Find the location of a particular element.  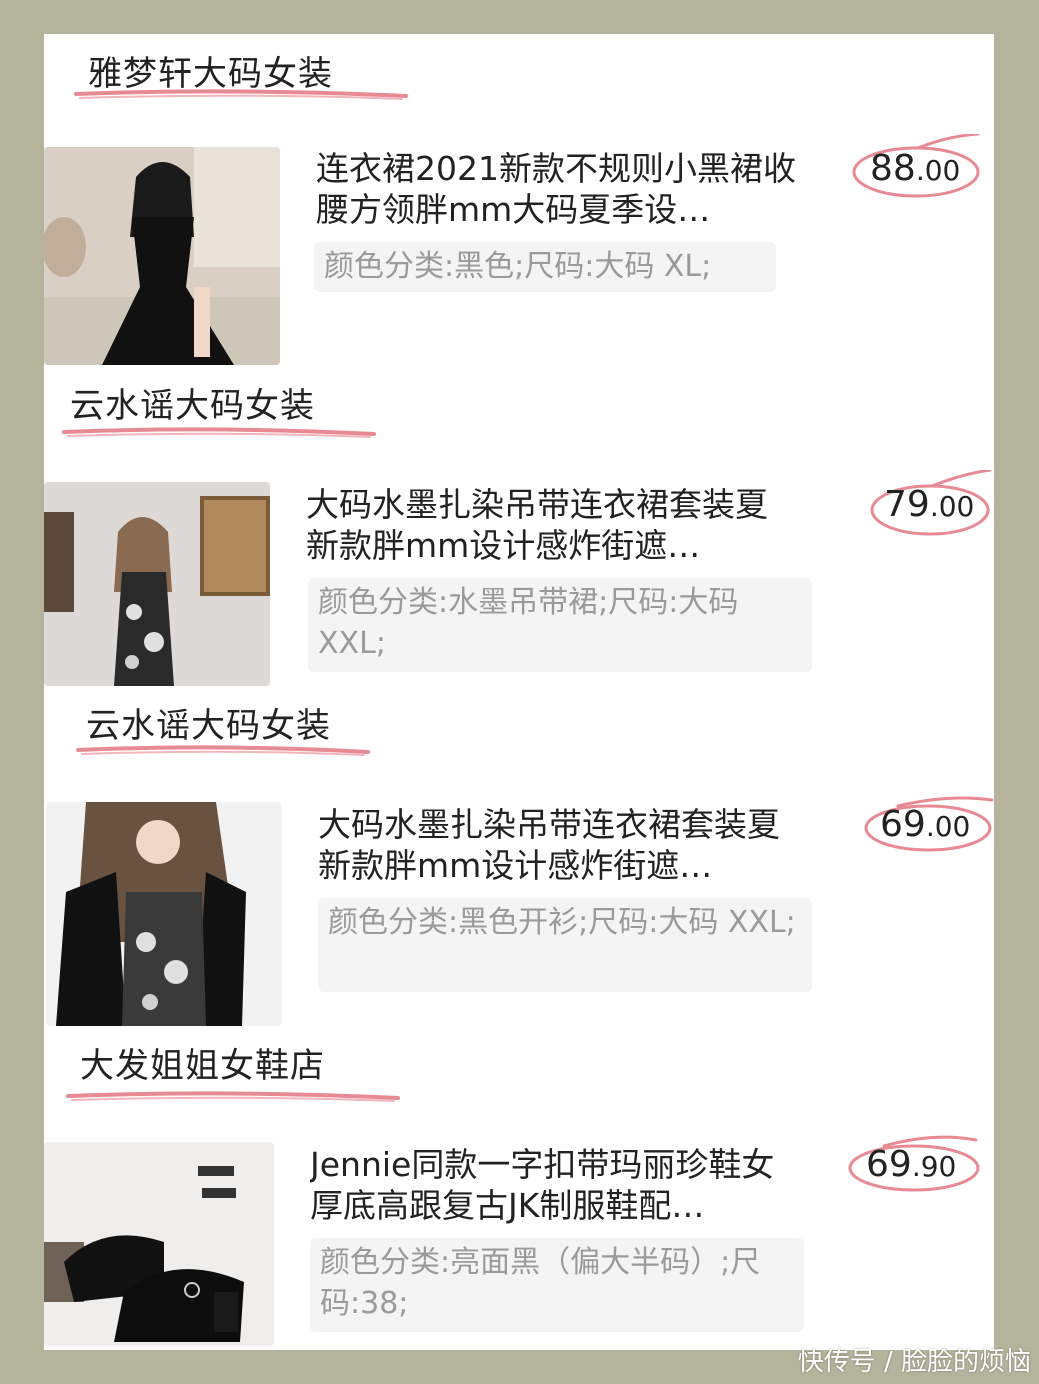

price-integer: 79 is located at coordinates (907, 504).